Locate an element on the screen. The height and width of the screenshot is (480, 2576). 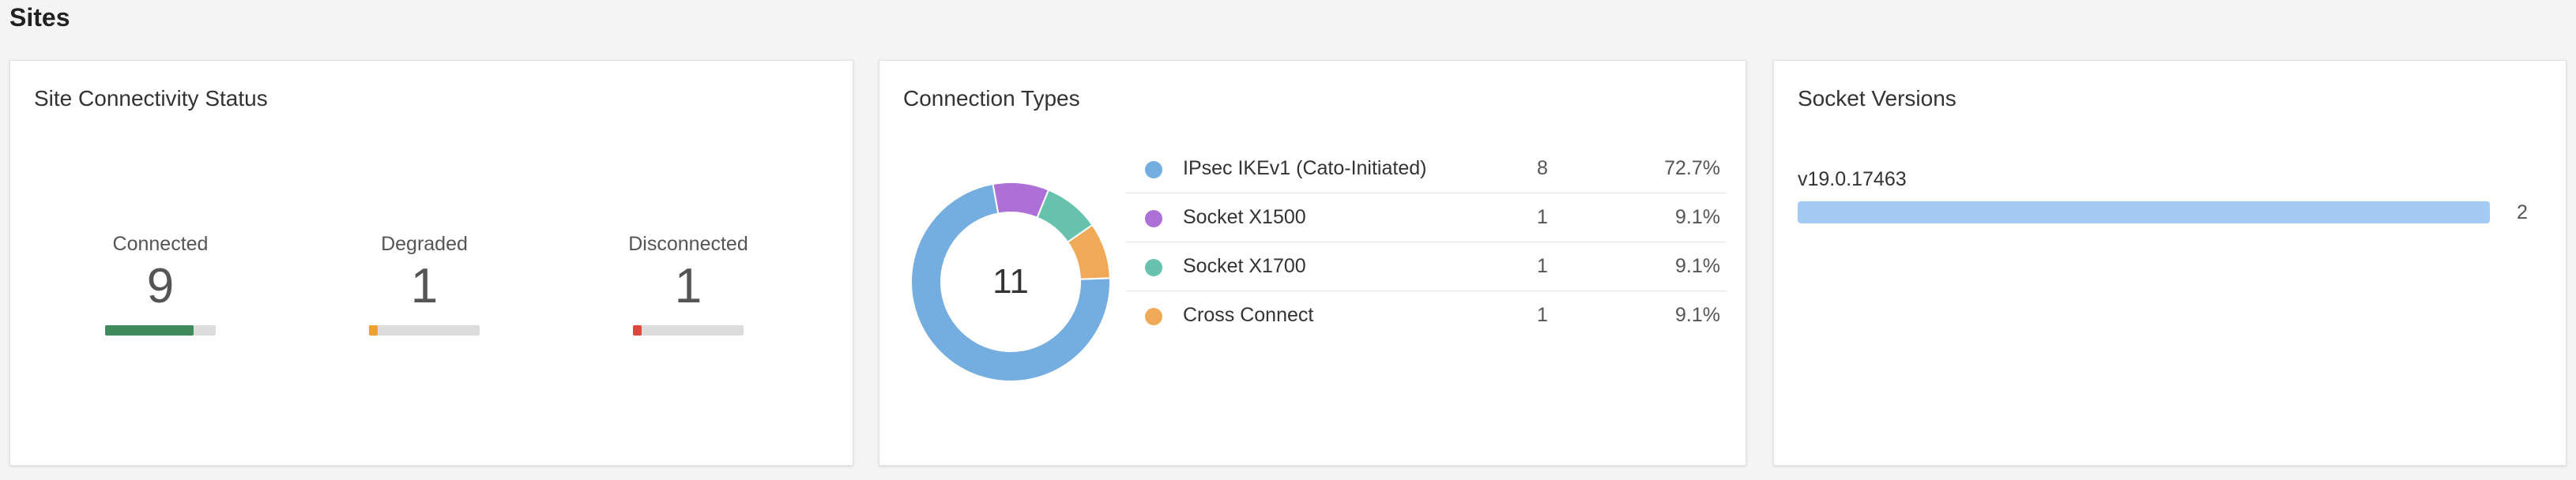
connection-types-title: Connection Types is located at coordinates (991, 98).